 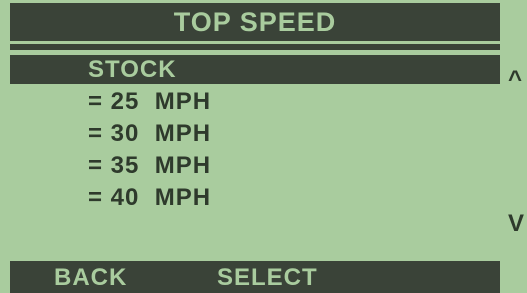 I want to click on menu-item-selected: STOCK, so click(x=255, y=69).